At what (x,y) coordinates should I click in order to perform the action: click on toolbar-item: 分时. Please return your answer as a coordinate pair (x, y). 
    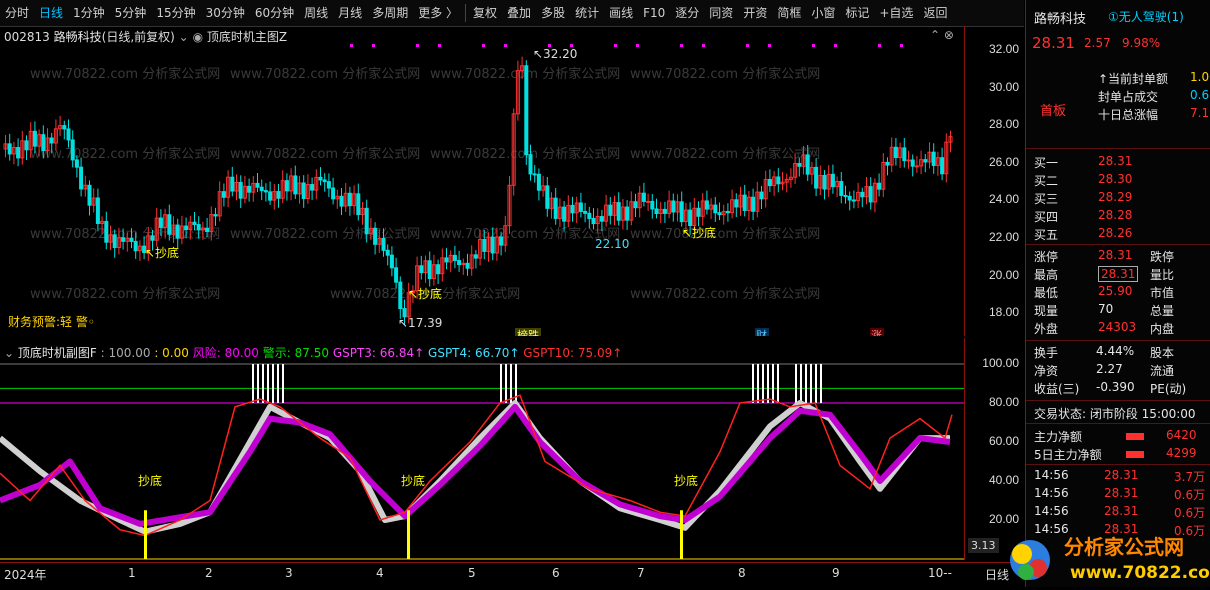
    Looking at the image, I should click on (17, 13).